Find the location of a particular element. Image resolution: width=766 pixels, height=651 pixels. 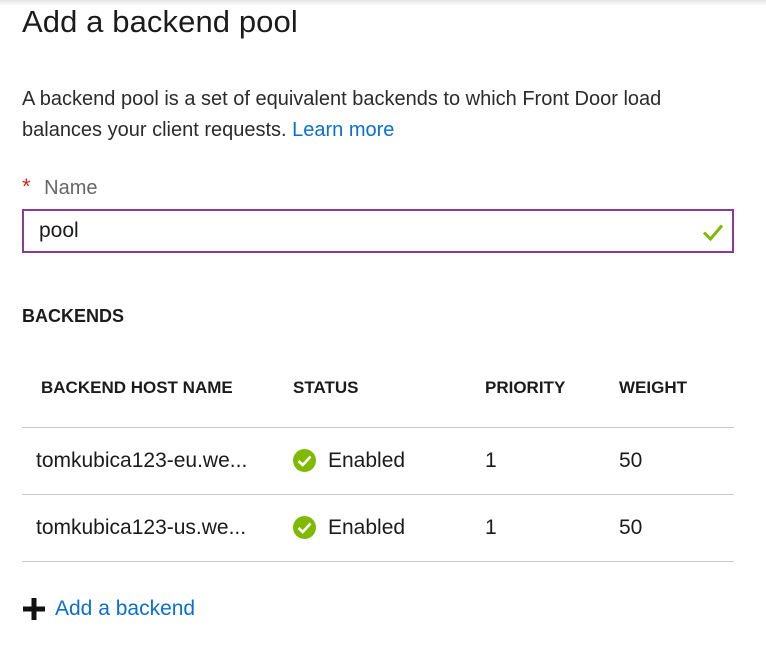

column-header-priority: PRIORITY is located at coordinates (525, 388).